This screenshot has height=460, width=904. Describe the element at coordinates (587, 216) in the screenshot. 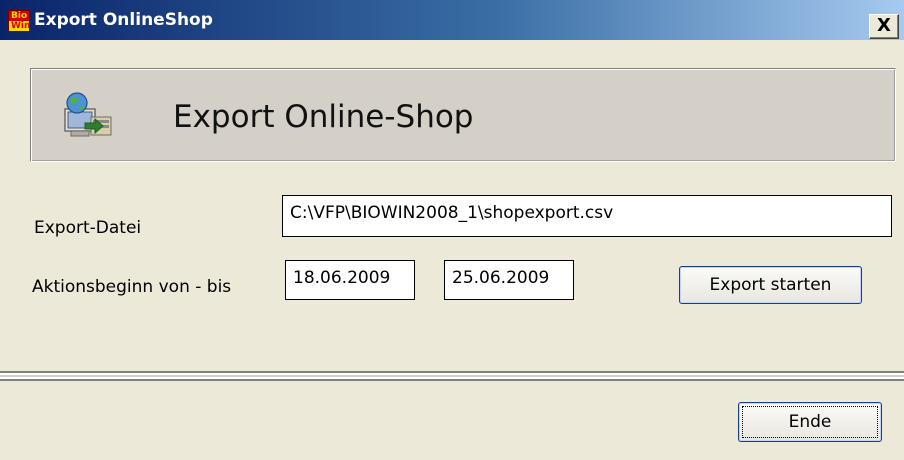

I see `export-file-input: C:\VFP\BIOWIN2008_1\shopexport.csv` at that location.